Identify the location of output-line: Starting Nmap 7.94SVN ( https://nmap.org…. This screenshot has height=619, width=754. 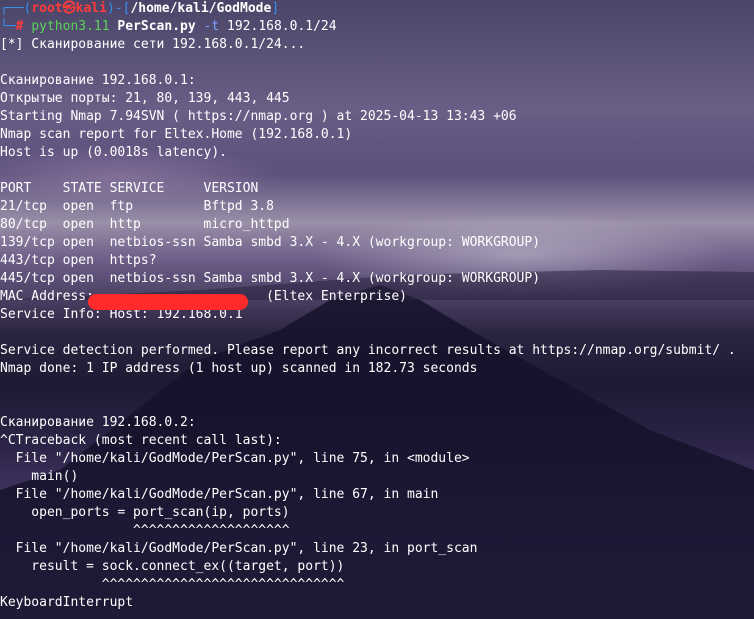
(258, 116).